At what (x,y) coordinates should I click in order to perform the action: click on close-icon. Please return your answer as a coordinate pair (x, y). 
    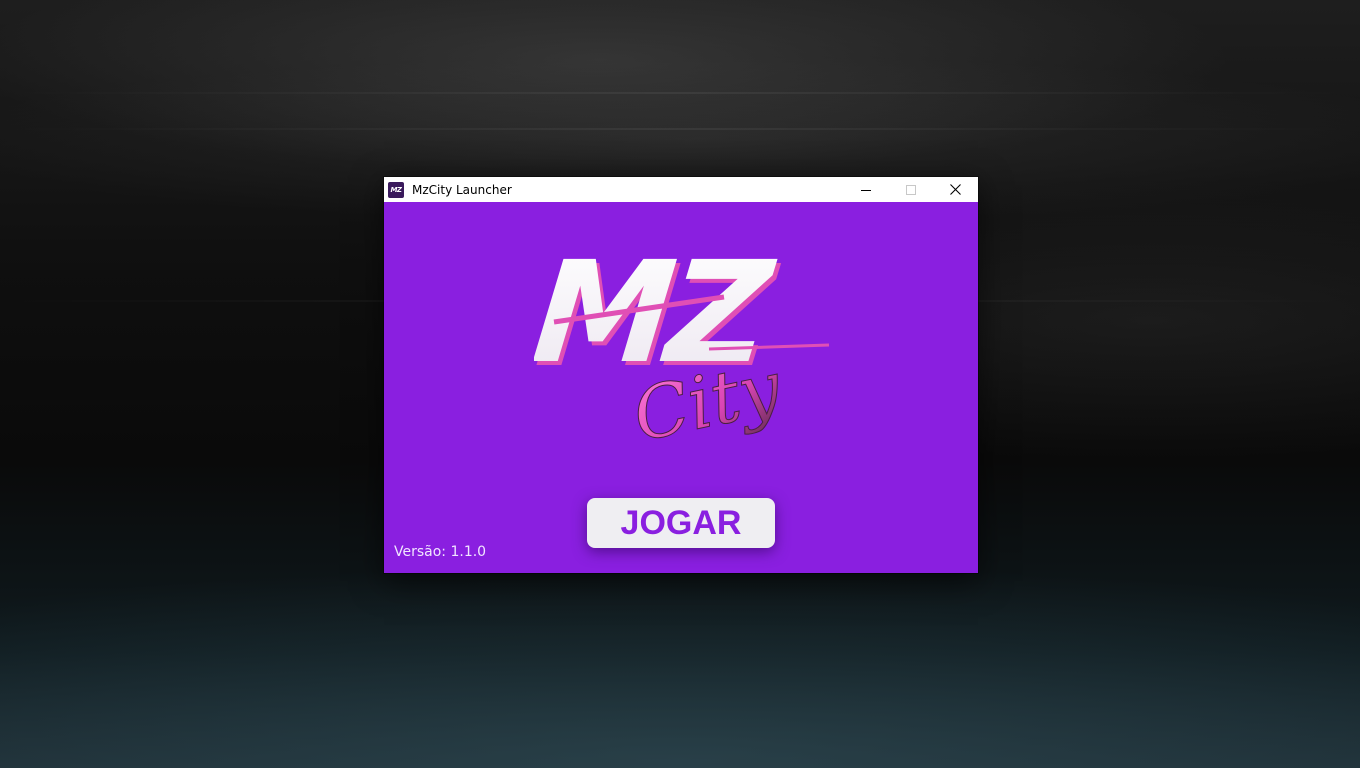
    Looking at the image, I should click on (955, 189).